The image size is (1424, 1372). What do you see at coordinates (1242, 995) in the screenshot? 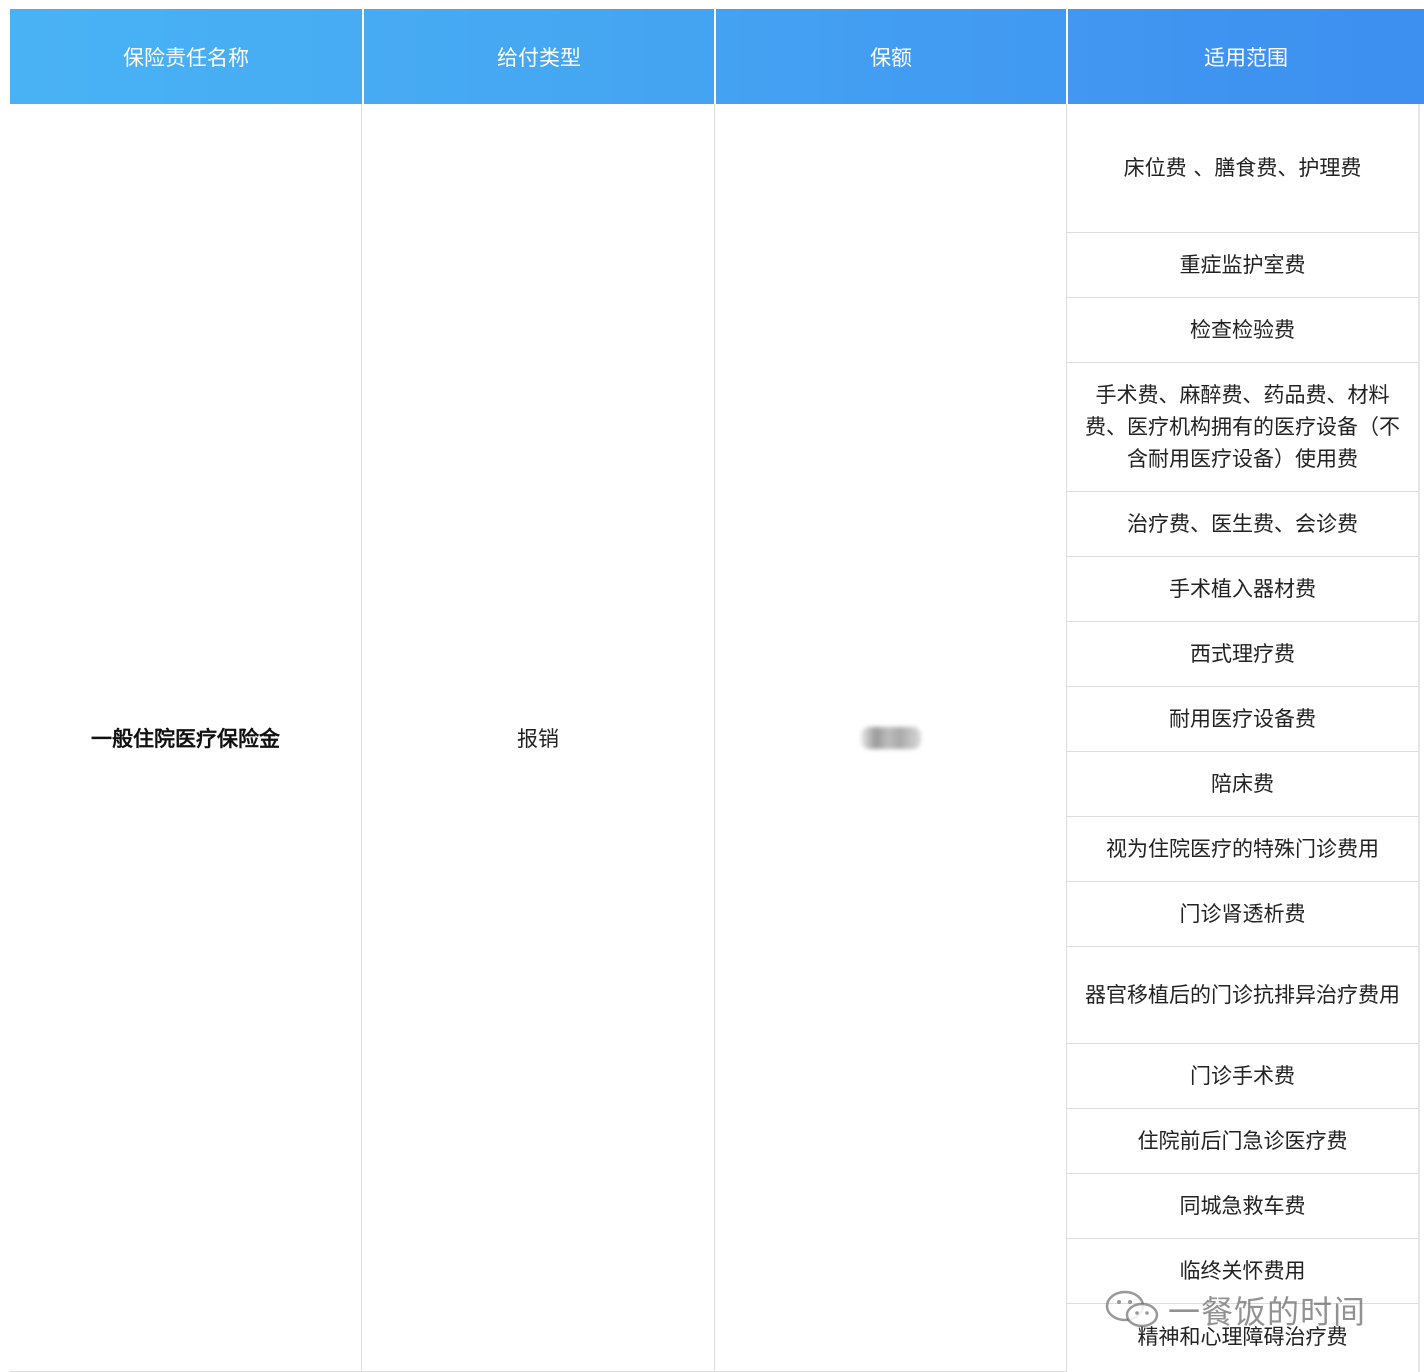
I see `scope-item: 器官移植后的门诊抗排异治疗费用` at bounding box center [1242, 995].